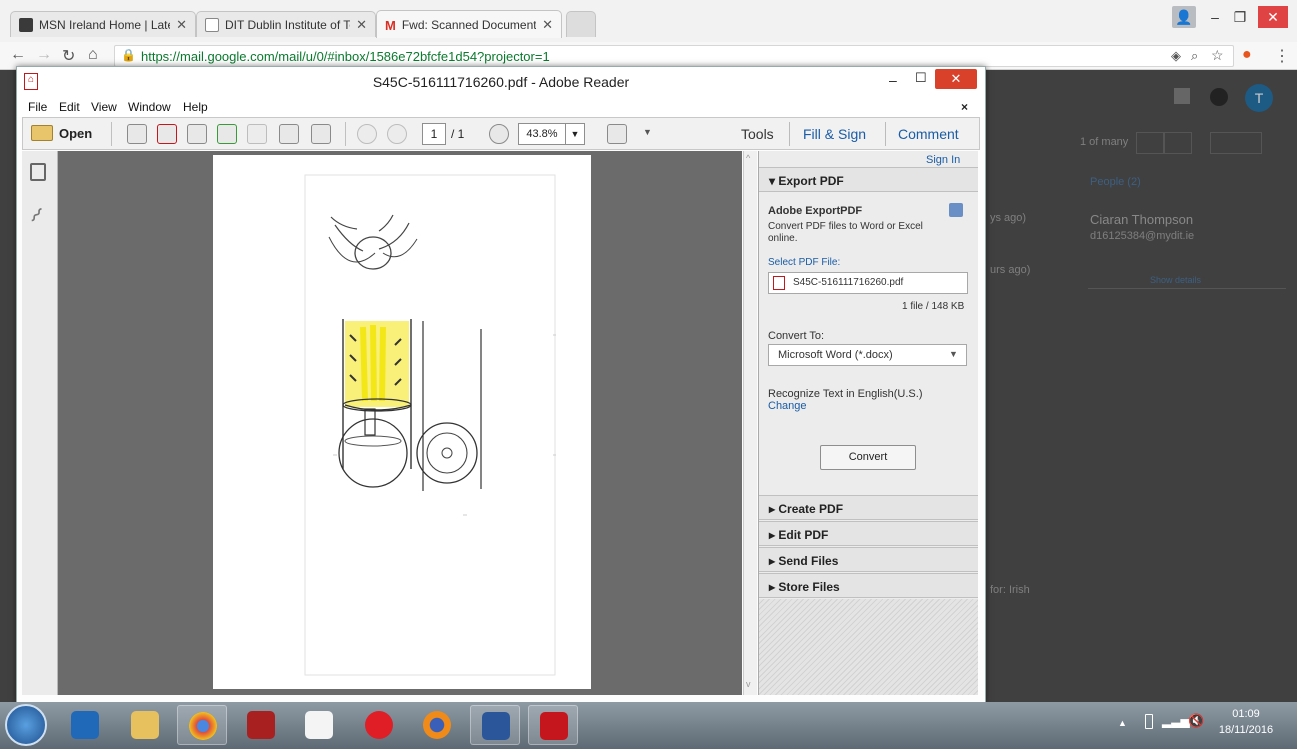  Describe the element at coordinates (104, 107) in the screenshot. I see `menu-view: View` at that location.